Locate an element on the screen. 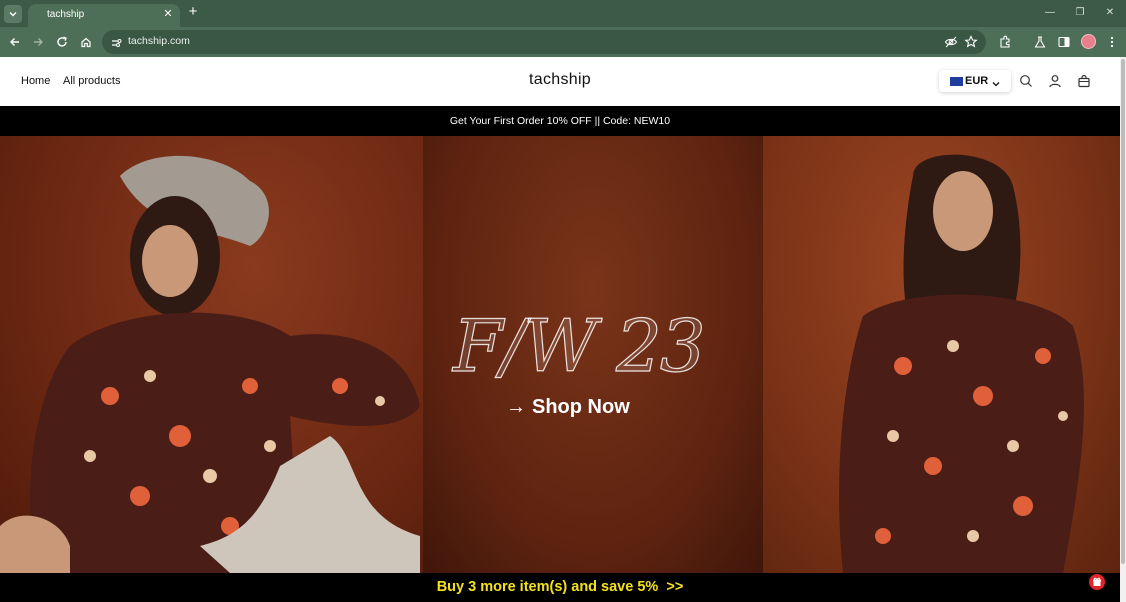 This screenshot has height=602, width=1126. eu-flag-icon is located at coordinates (956, 81).